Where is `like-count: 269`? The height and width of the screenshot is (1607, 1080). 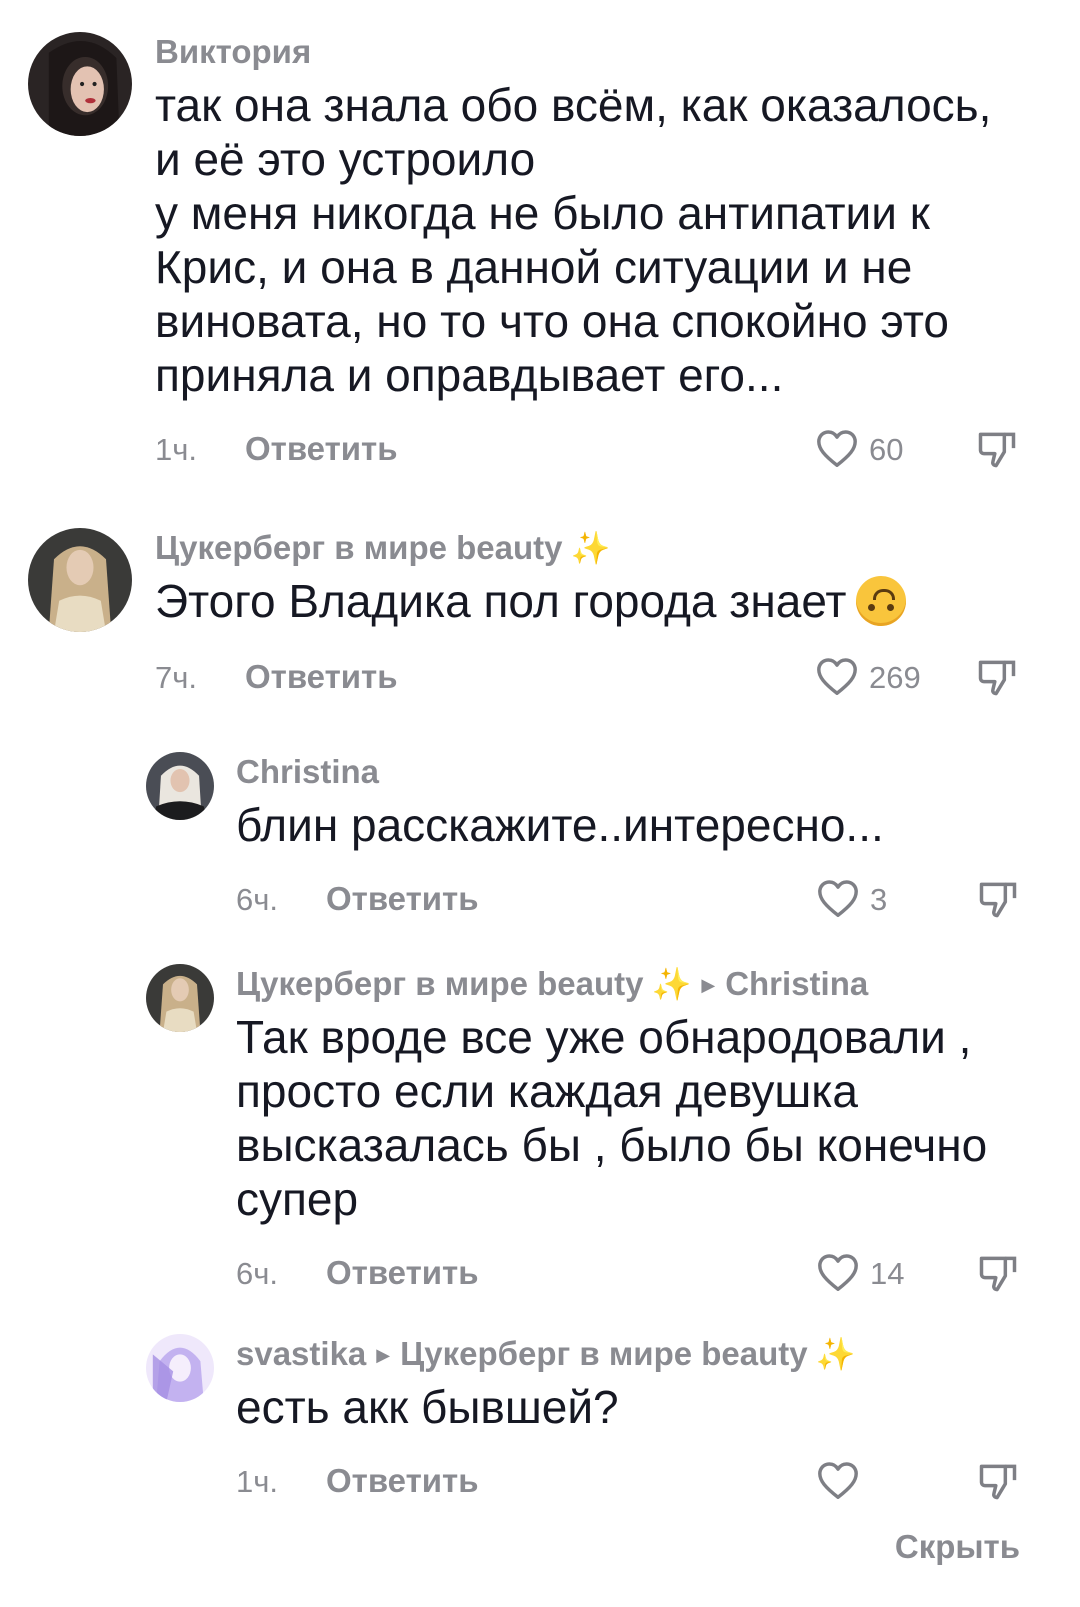 like-count: 269 is located at coordinates (895, 677).